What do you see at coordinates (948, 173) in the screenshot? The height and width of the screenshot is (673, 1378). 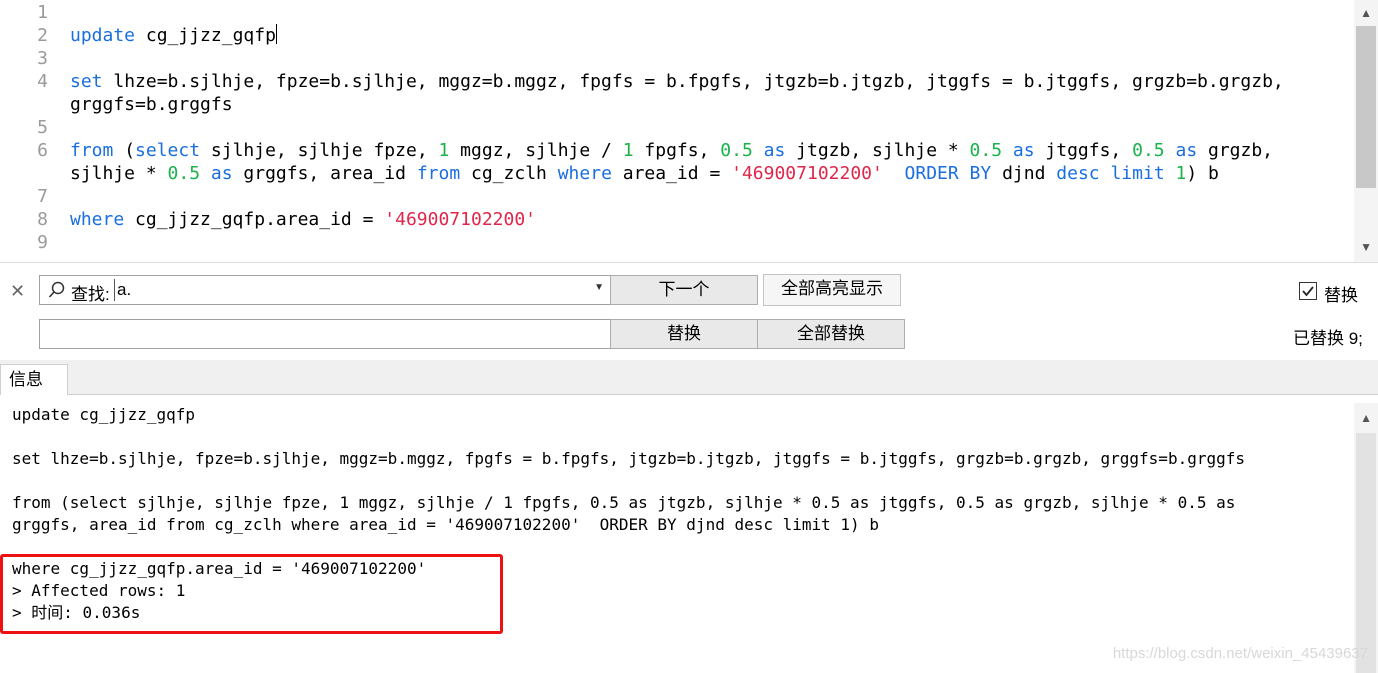 I see `keyword: ORDER BY` at bounding box center [948, 173].